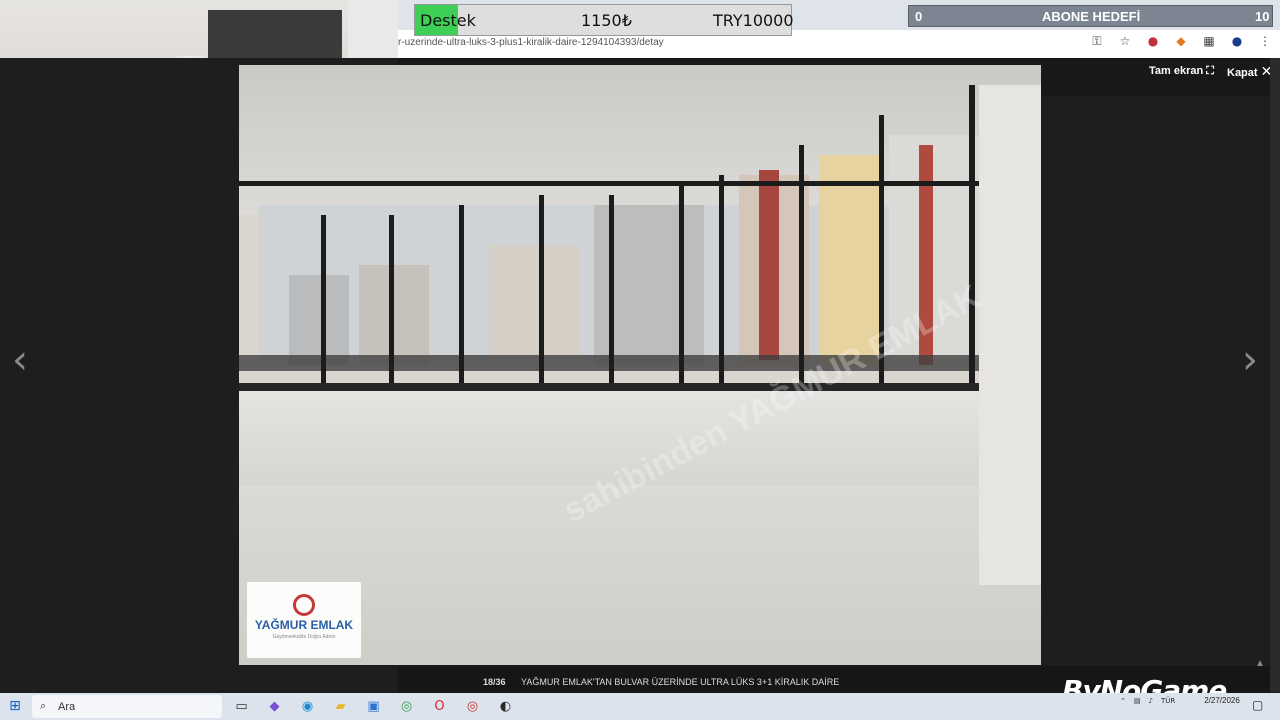  What do you see at coordinates (1151, 701) in the screenshot?
I see `volume-icon: ♪` at bounding box center [1151, 701].